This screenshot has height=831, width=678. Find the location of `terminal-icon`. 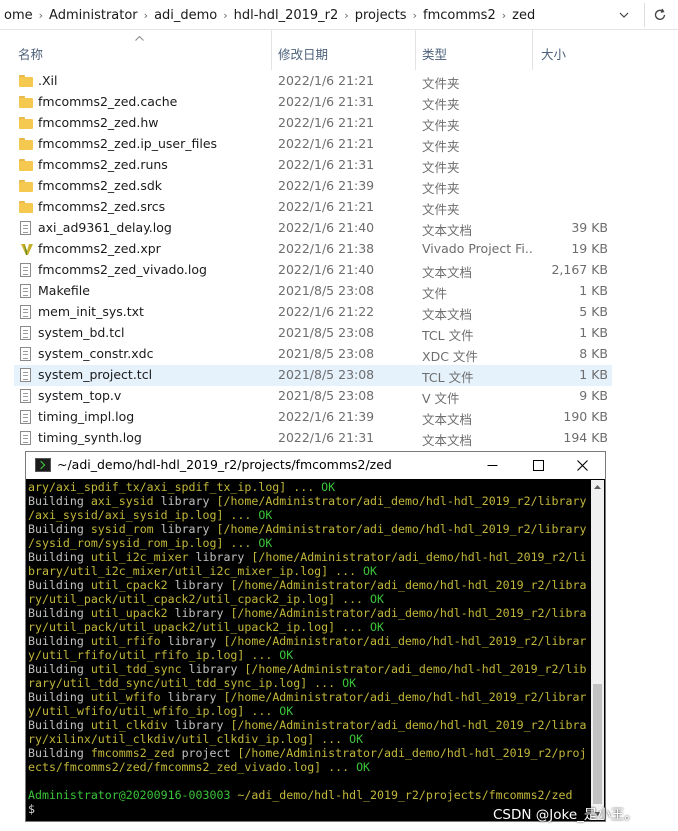

terminal-icon is located at coordinates (43, 465).